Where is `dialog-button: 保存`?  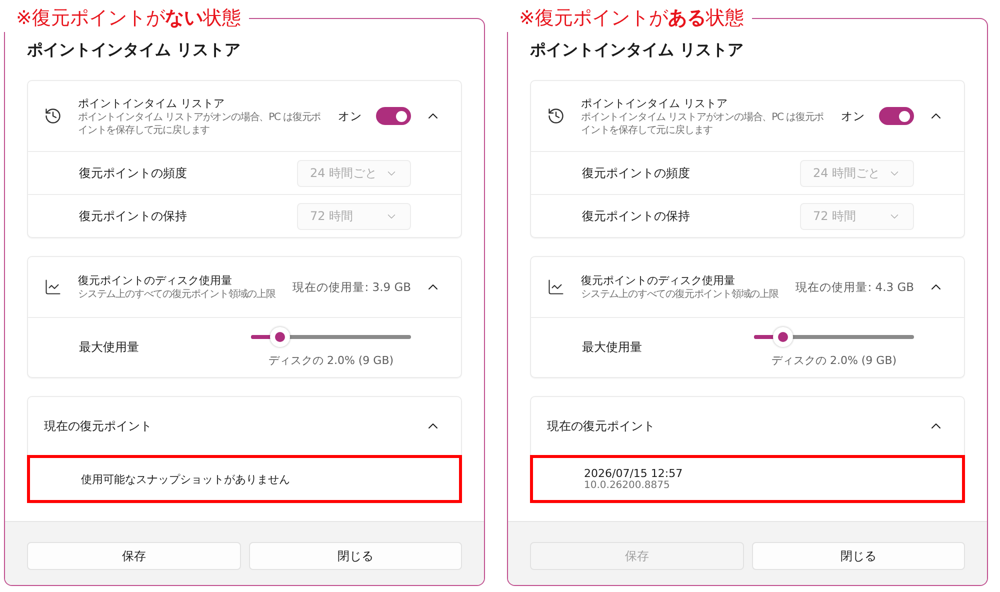 dialog-button: 保存 is located at coordinates (133, 556).